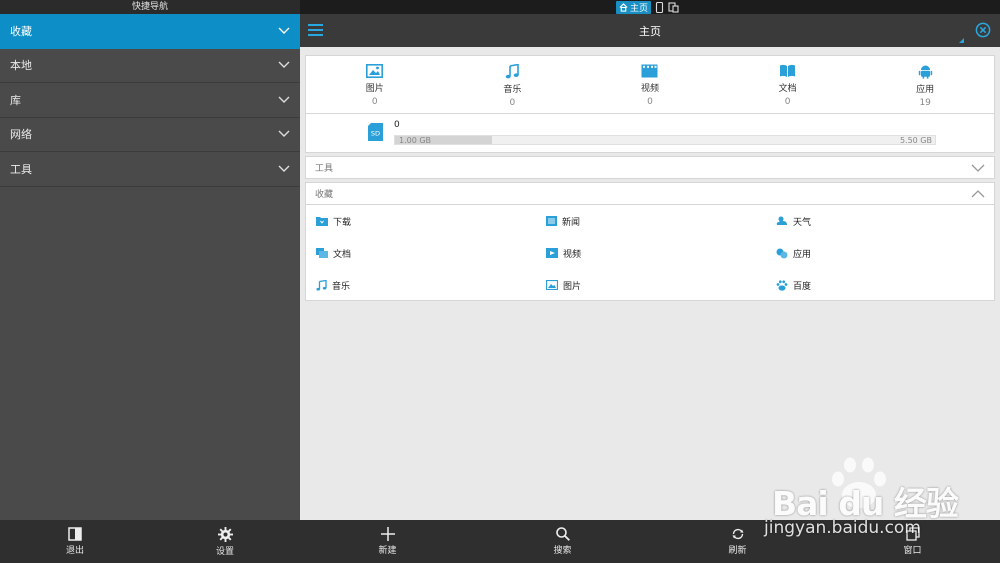 The width and height of the screenshot is (1000, 563). What do you see at coordinates (21, 135) in the screenshot?
I see `sidebar-item-label: 网络` at bounding box center [21, 135].